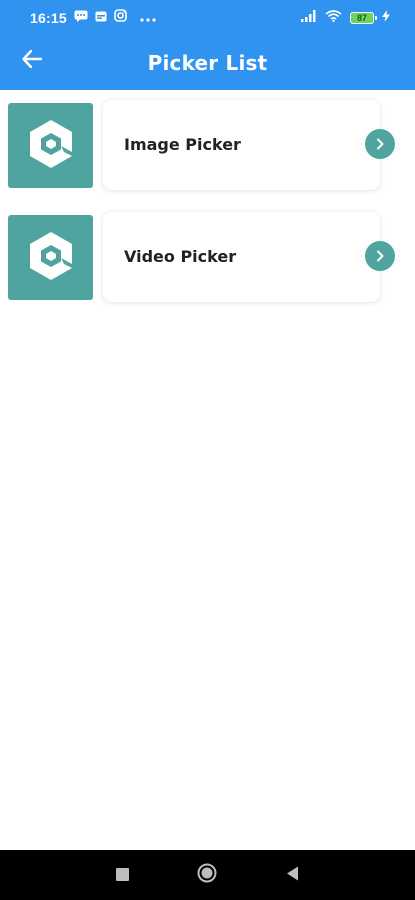  What do you see at coordinates (207, 18) in the screenshot?
I see `status-bar: 16:15 87` at bounding box center [207, 18].